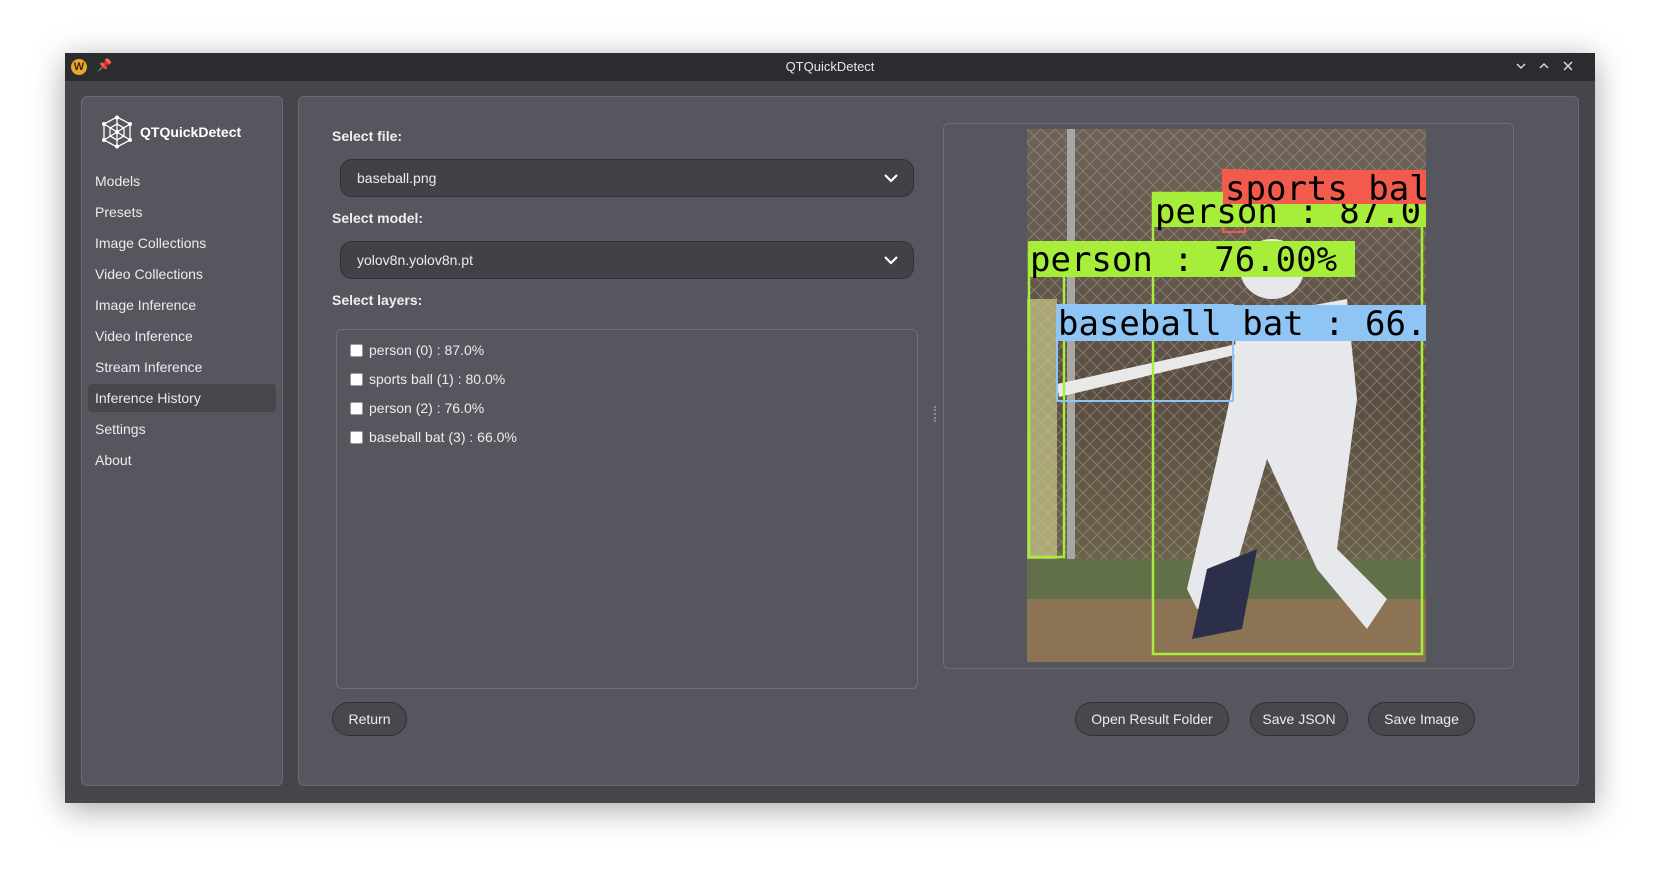  I want to click on list-item: person (2) : 76.0%, so click(417, 408).